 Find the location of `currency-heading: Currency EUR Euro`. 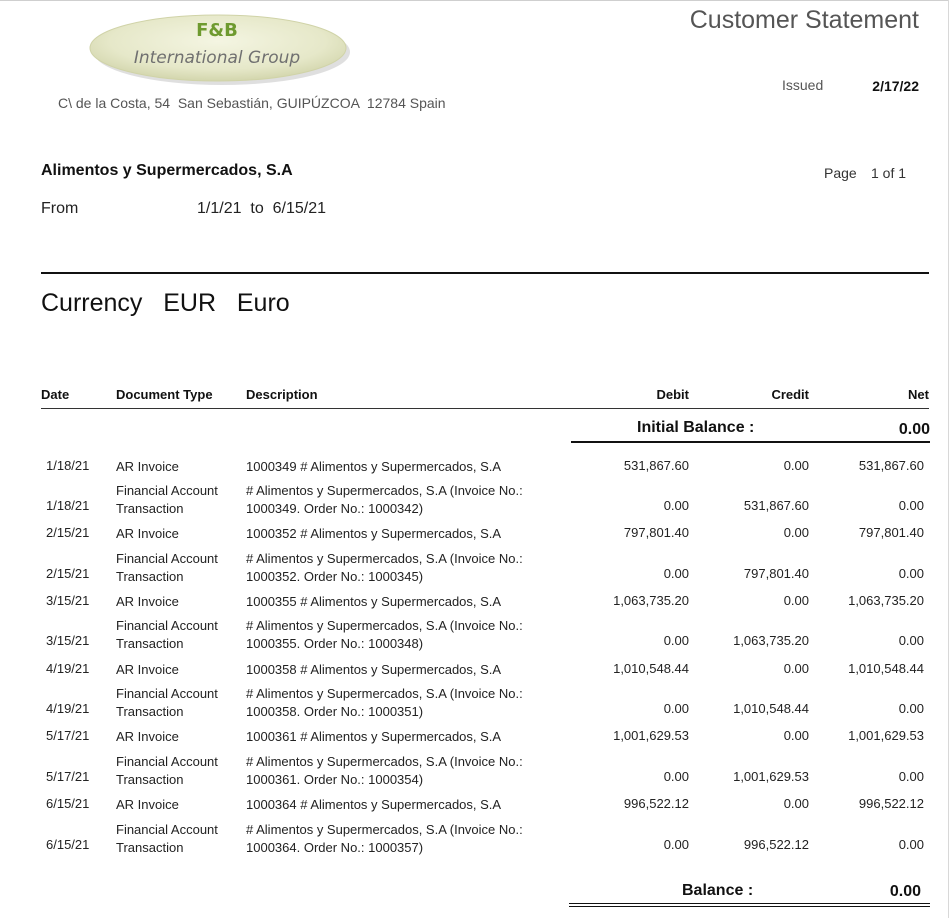

currency-heading: Currency EUR Euro is located at coordinates (165, 303).